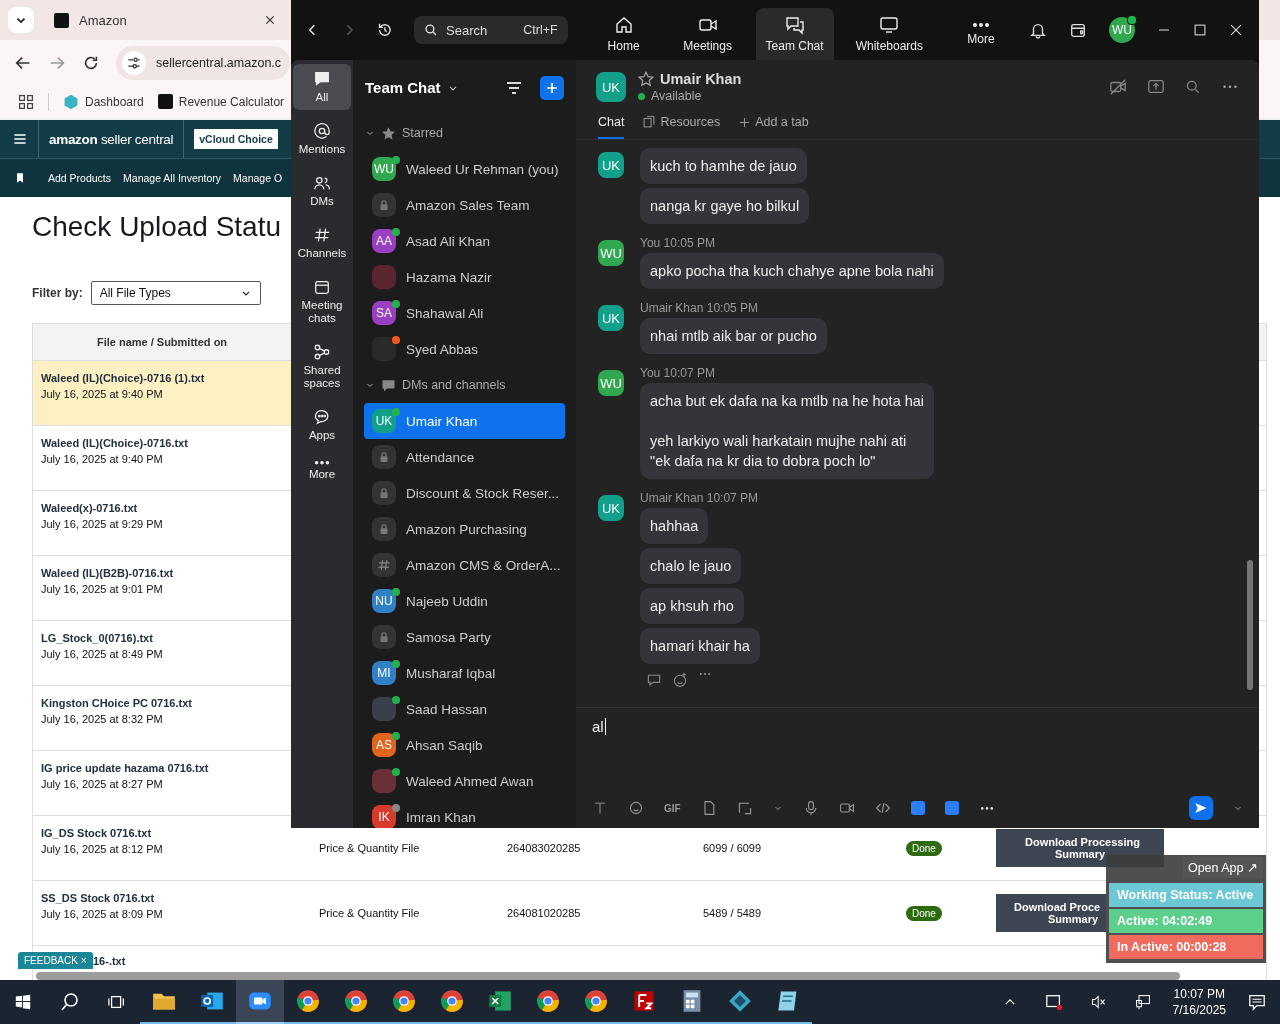  What do you see at coordinates (1257, 1002) in the screenshot?
I see `notifications-icon` at bounding box center [1257, 1002].